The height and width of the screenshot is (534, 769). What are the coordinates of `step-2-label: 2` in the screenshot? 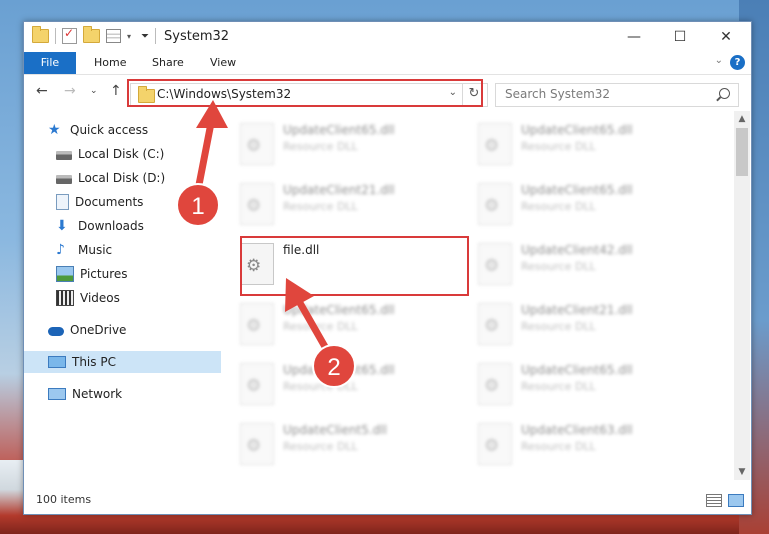 It's located at (333, 367).